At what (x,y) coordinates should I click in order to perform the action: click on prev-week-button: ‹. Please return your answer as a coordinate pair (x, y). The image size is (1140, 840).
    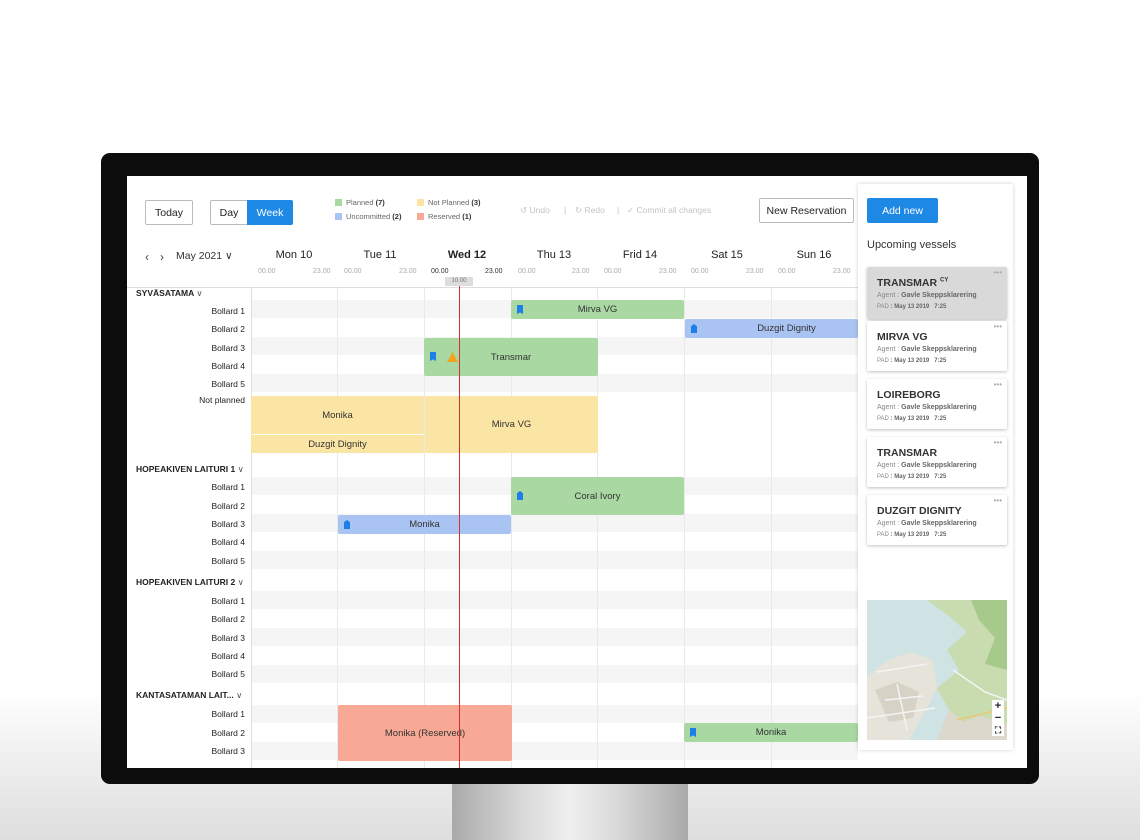
    Looking at the image, I should click on (147, 257).